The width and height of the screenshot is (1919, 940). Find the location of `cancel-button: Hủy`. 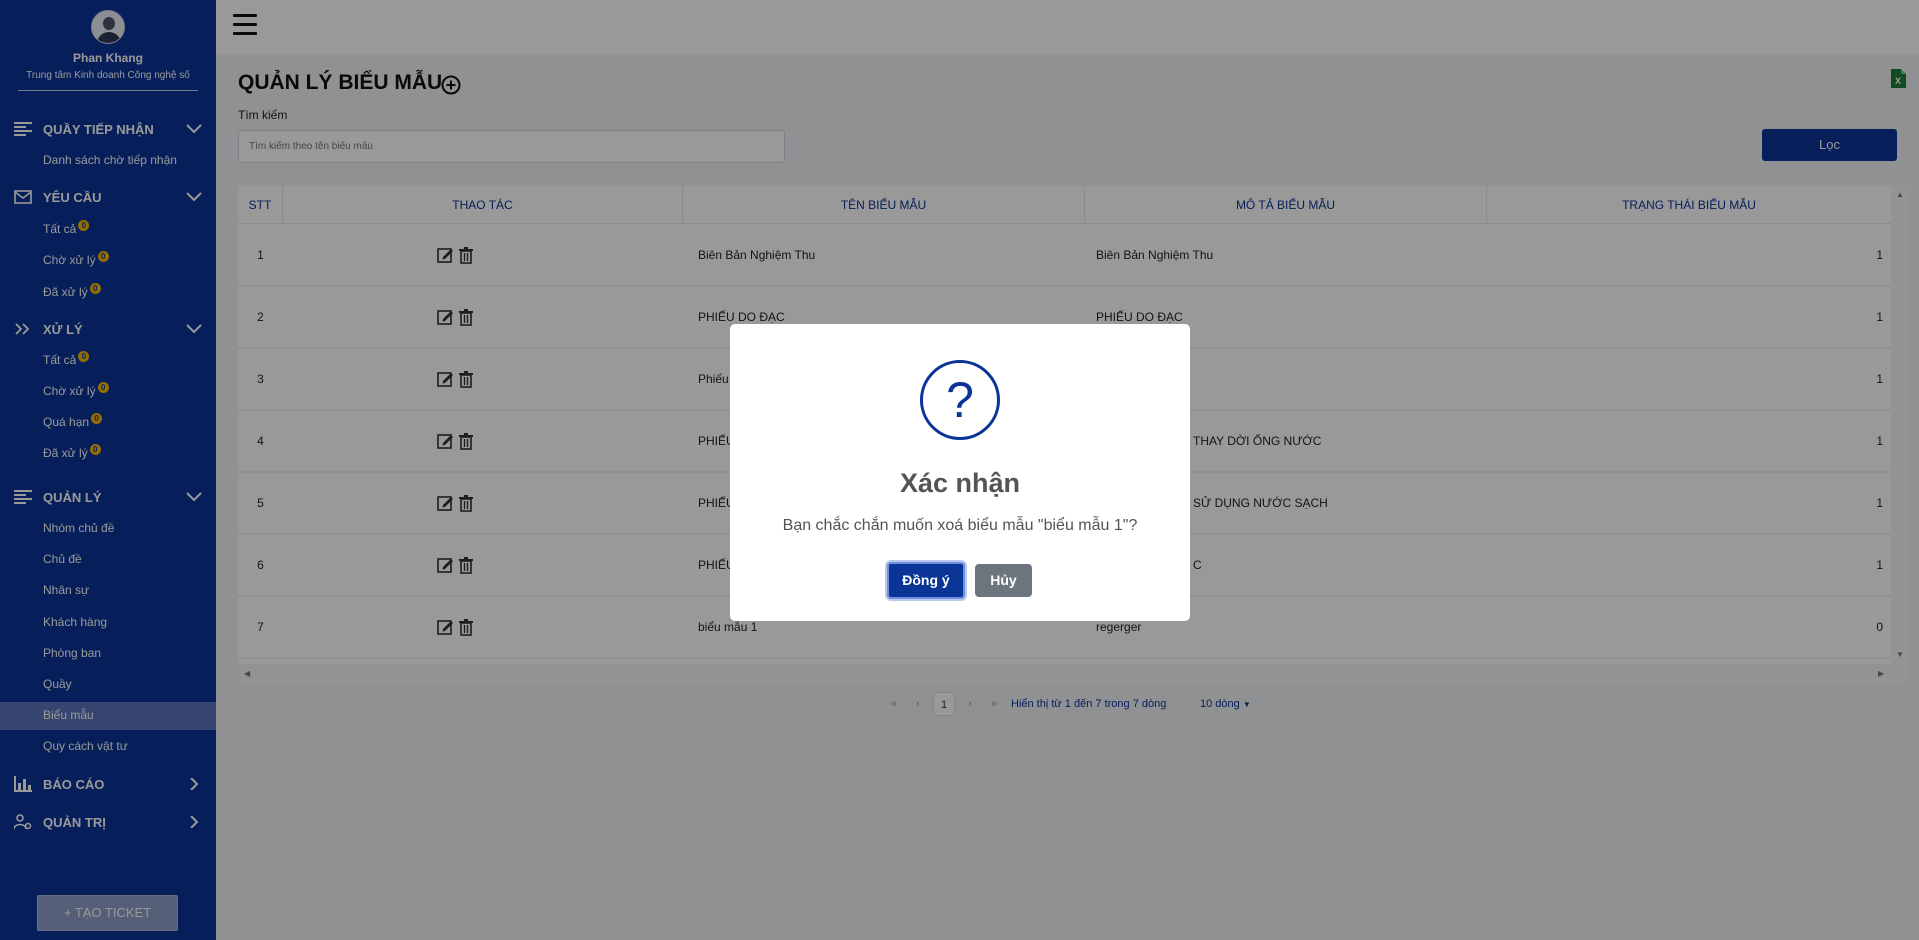

cancel-button: Hủy is located at coordinates (1003, 580).